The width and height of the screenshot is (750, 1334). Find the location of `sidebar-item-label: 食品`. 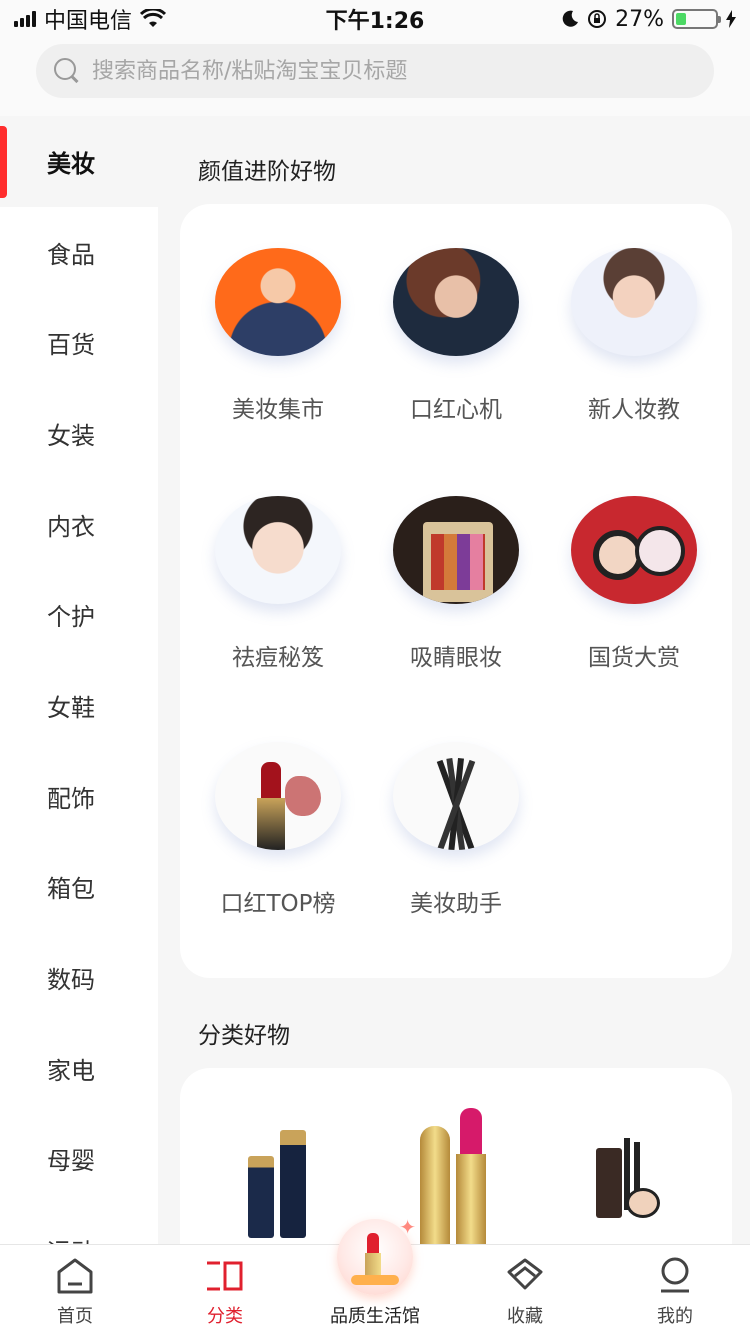

sidebar-item-label: 食品 is located at coordinates (71, 254).